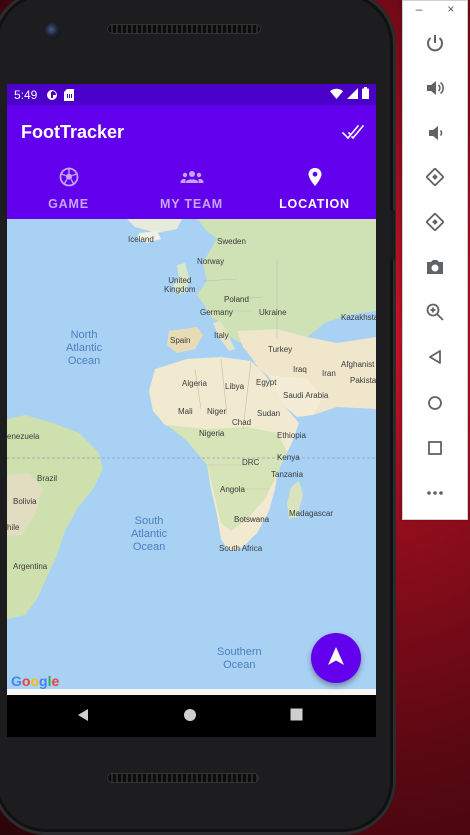  What do you see at coordinates (217, 411) in the screenshot?
I see `map-label: Niger` at bounding box center [217, 411].